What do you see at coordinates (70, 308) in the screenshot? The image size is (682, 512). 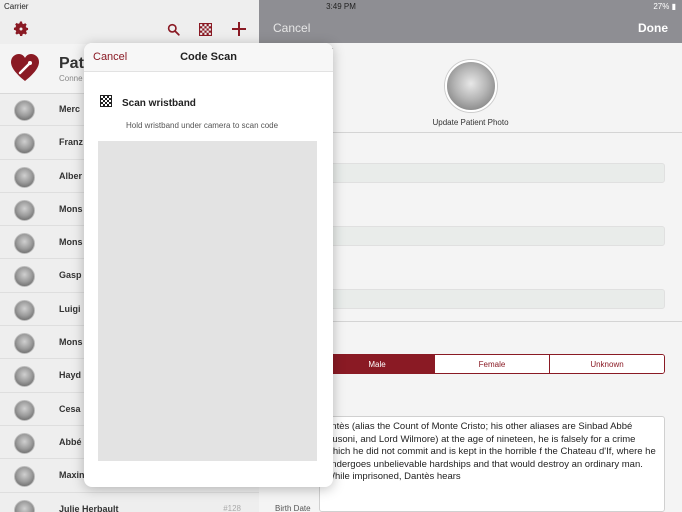 I see `patient-name: Luigi` at bounding box center [70, 308].